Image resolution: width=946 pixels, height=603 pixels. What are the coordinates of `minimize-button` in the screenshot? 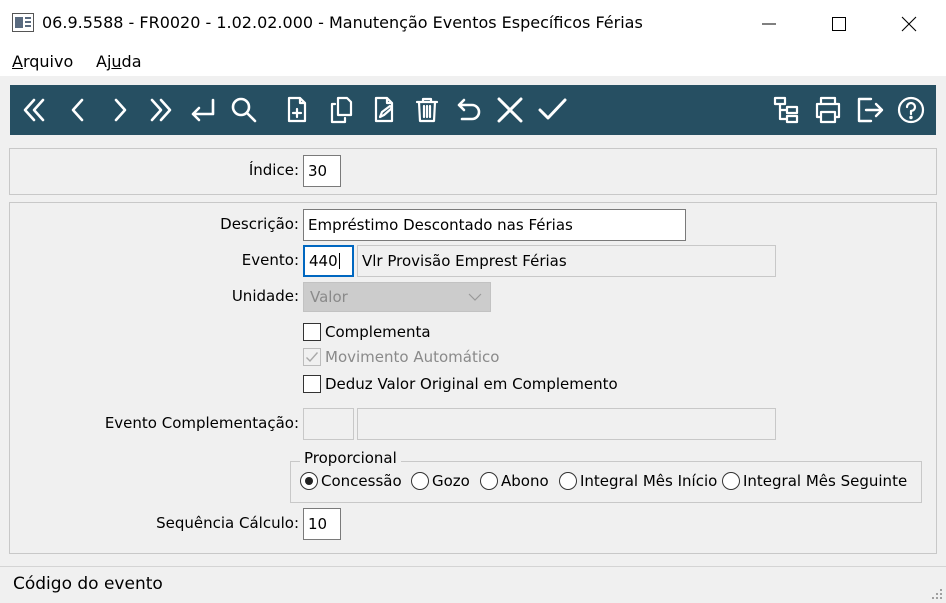 It's located at (769, 24).